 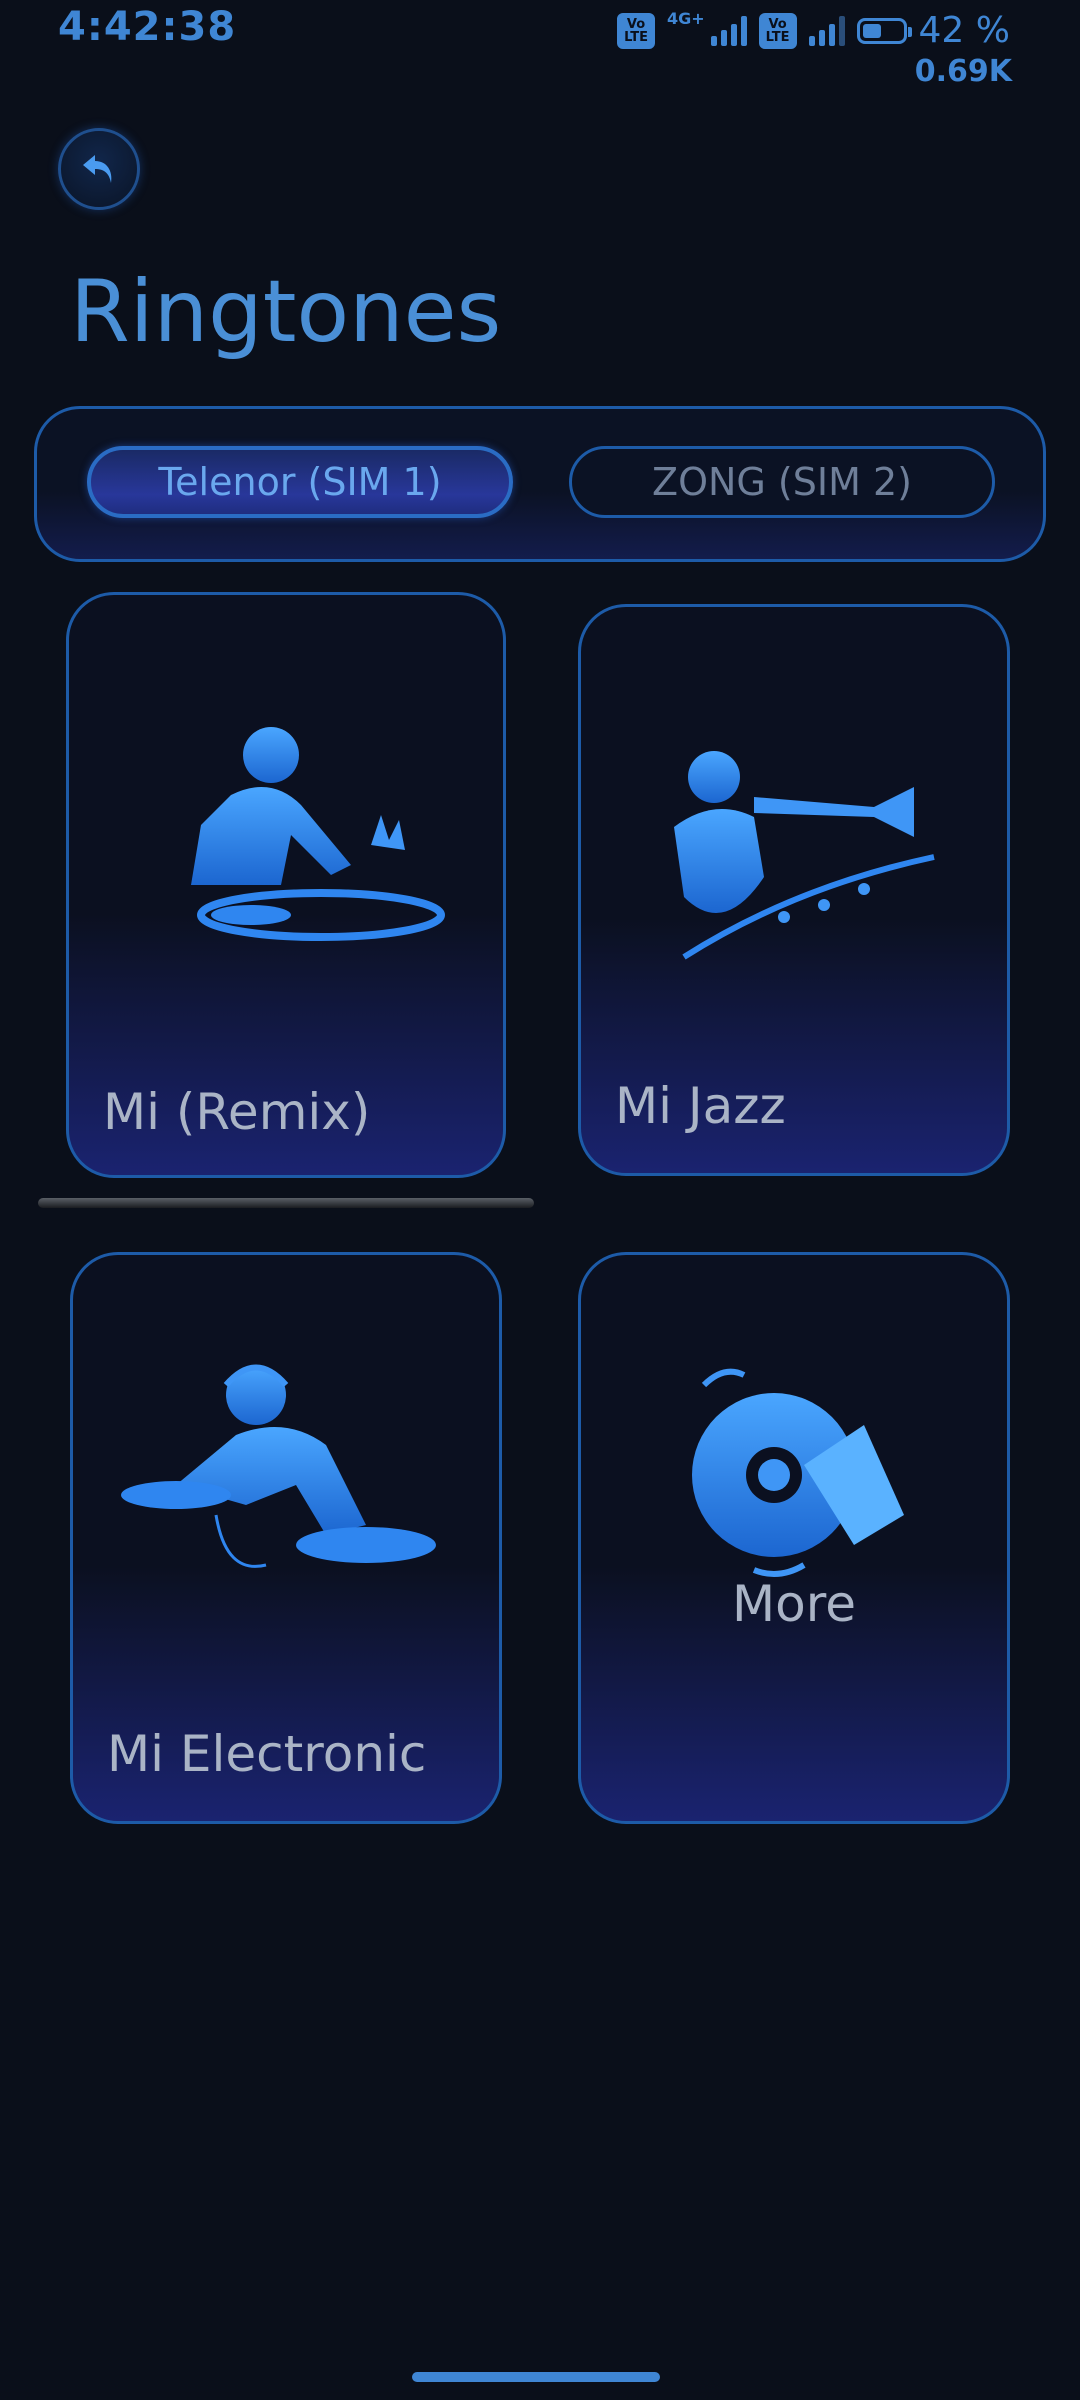 What do you see at coordinates (794, 1604) in the screenshot?
I see `card-label: More` at bounding box center [794, 1604].